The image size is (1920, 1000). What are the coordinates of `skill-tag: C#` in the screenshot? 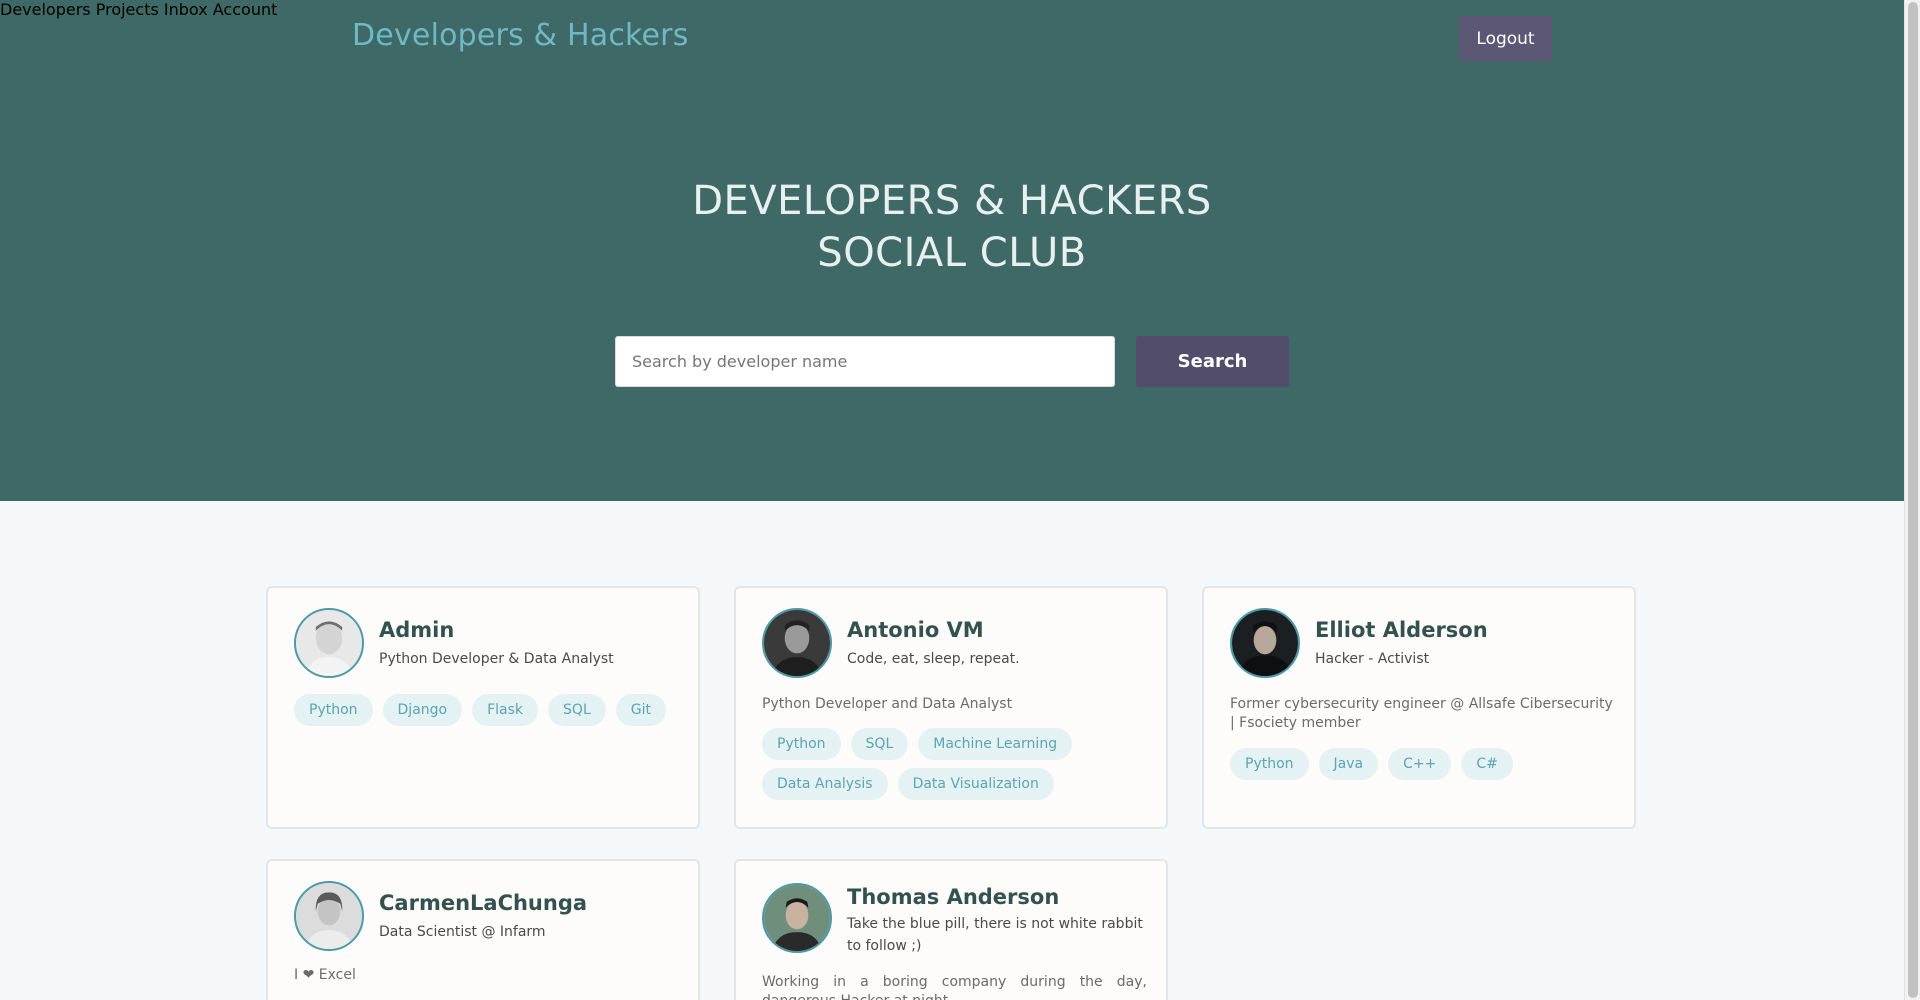 It's located at (1487, 764).